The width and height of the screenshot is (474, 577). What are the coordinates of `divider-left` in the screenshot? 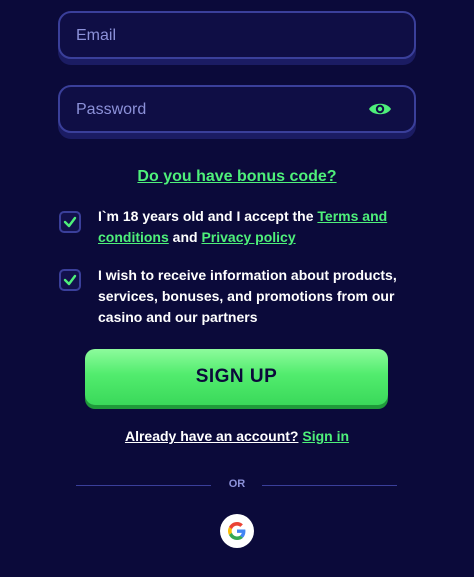 It's located at (143, 485).